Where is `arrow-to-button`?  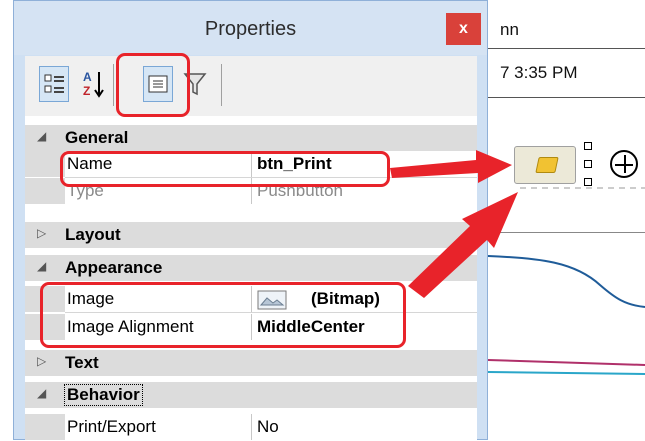 arrow-to-button is located at coordinates (451, 166).